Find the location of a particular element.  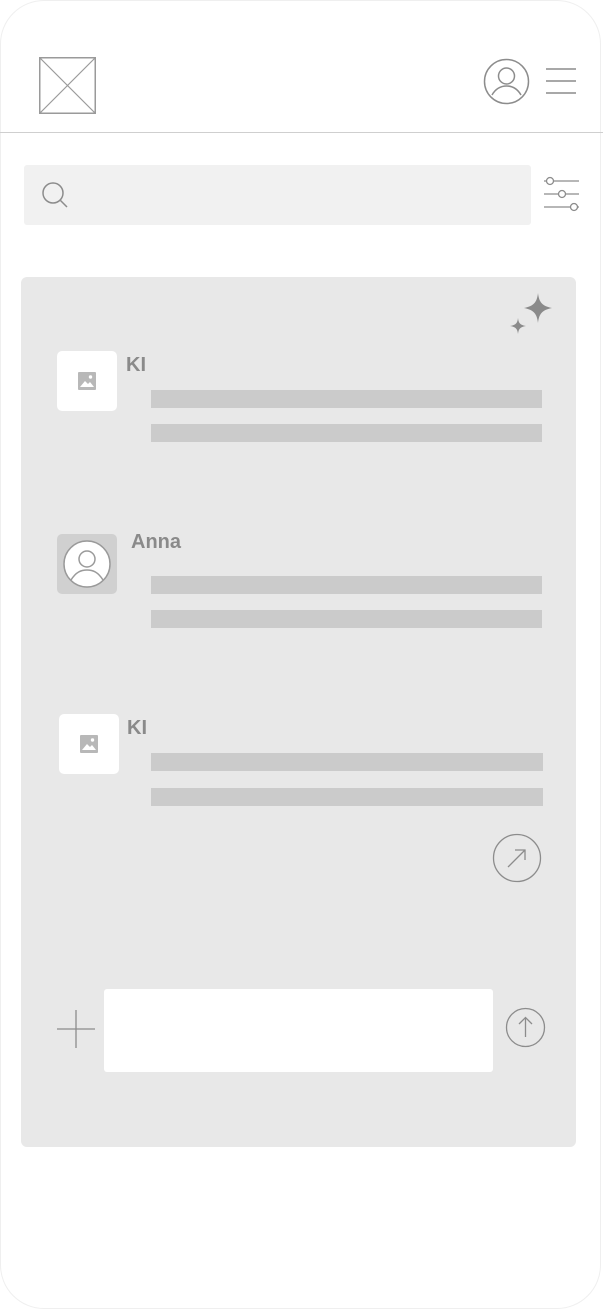

user-avatar is located at coordinates (87, 564).